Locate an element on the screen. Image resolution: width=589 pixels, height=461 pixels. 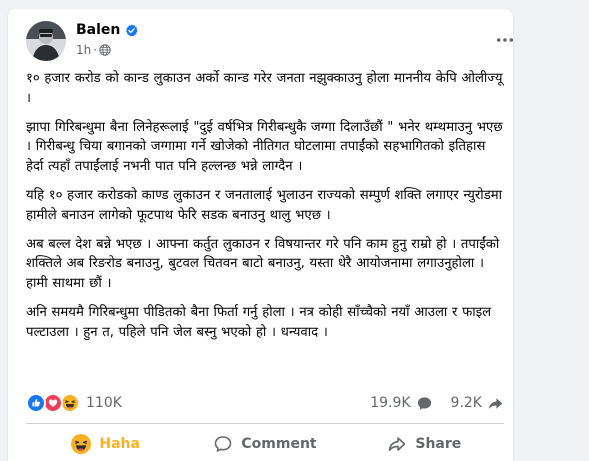
comments-count: 19.9K is located at coordinates (390, 403).